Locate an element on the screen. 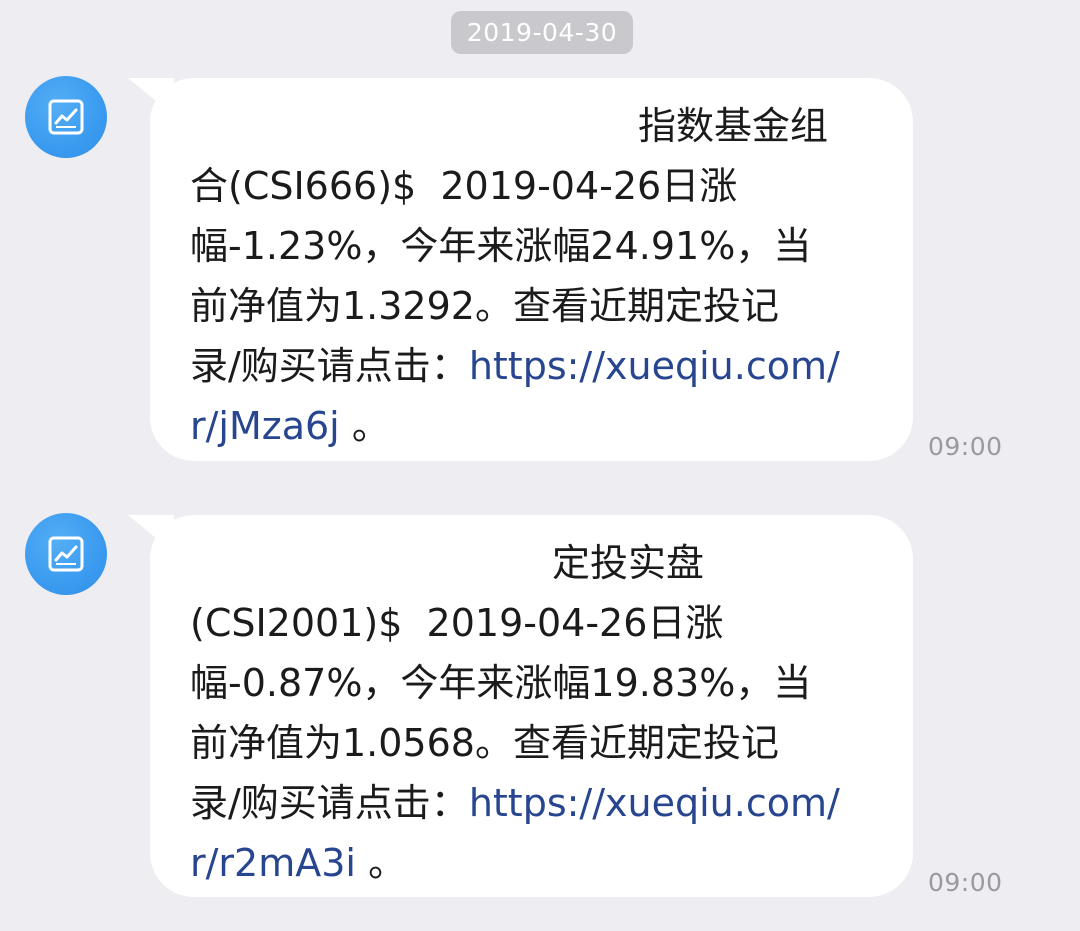 The image size is (1080, 931). message-line: 前净值为1.0568。查看近期定投记 is located at coordinates (484, 743).